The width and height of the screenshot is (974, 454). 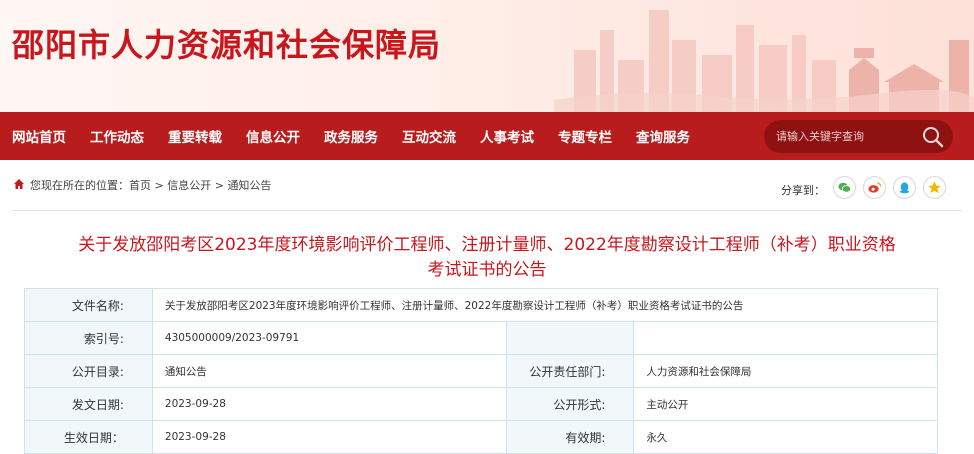 I want to click on table-row: 发文日期: 2023-09-28 公开形式: 主动公开, so click(x=481, y=404).